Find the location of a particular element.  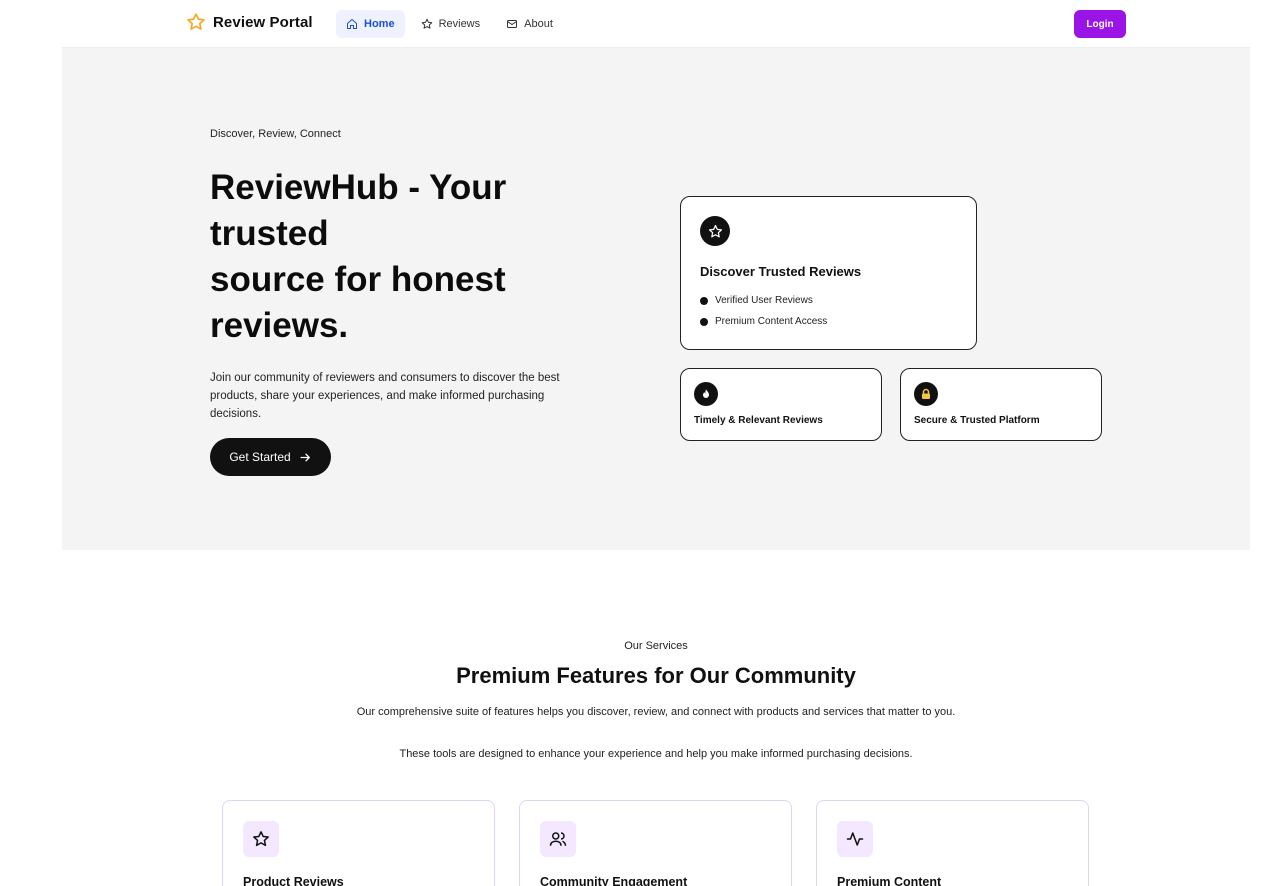

top-navbar: Review Portal Home Reviews About Login is located at coordinates (656, 24).